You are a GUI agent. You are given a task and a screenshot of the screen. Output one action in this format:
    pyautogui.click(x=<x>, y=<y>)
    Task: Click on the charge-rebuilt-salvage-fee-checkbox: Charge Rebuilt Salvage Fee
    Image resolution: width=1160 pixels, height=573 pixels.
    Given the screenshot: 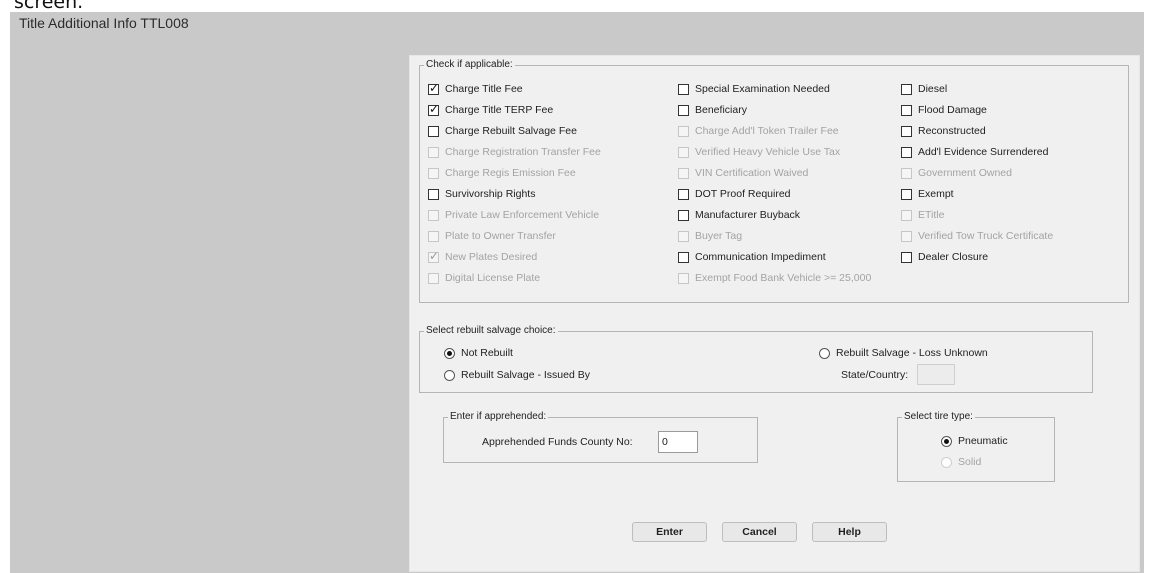 What is the action you would take?
    pyautogui.click(x=502, y=131)
    